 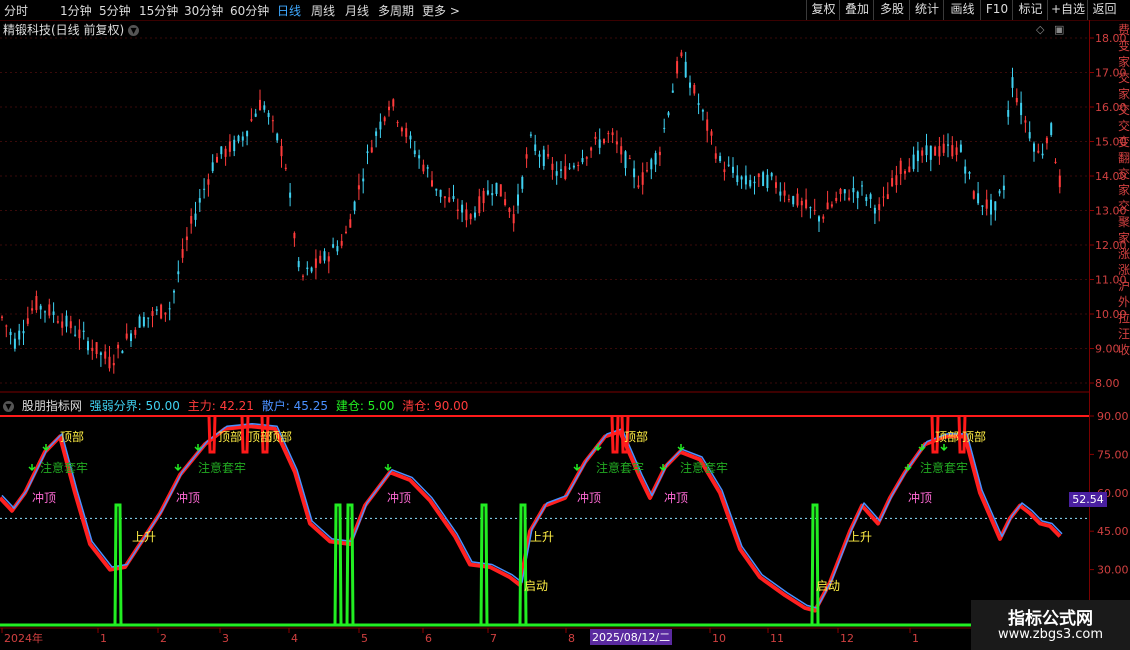 I want to click on indicator-tick-label: 45.00, so click(x=1113, y=531).